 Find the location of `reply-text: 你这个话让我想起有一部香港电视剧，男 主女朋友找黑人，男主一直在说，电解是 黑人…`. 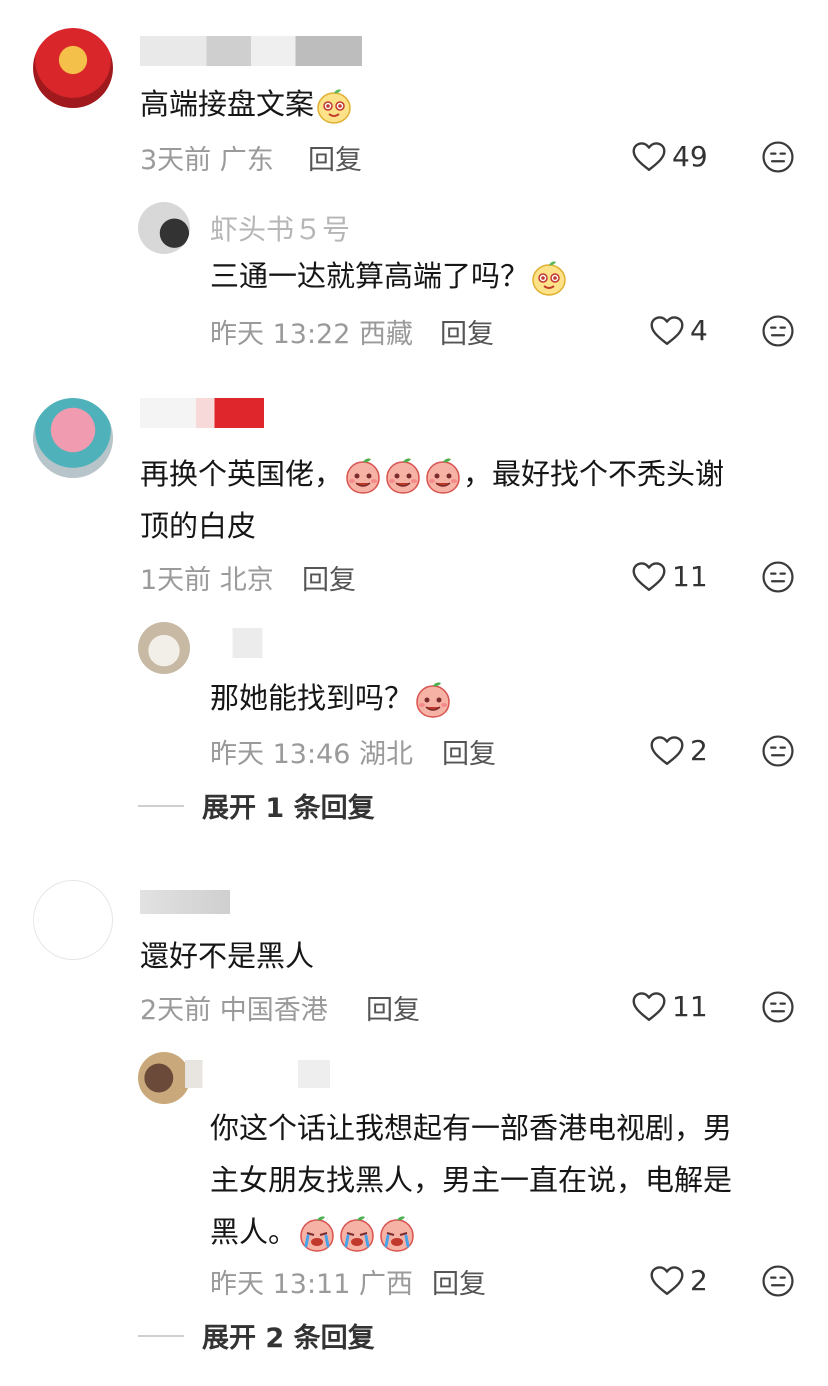

reply-text: 你这个话让我想起有一部香港电视剧，男 主女朋友找黑人，男主一直在说，电解是 黑人… is located at coordinates (505, 1180).